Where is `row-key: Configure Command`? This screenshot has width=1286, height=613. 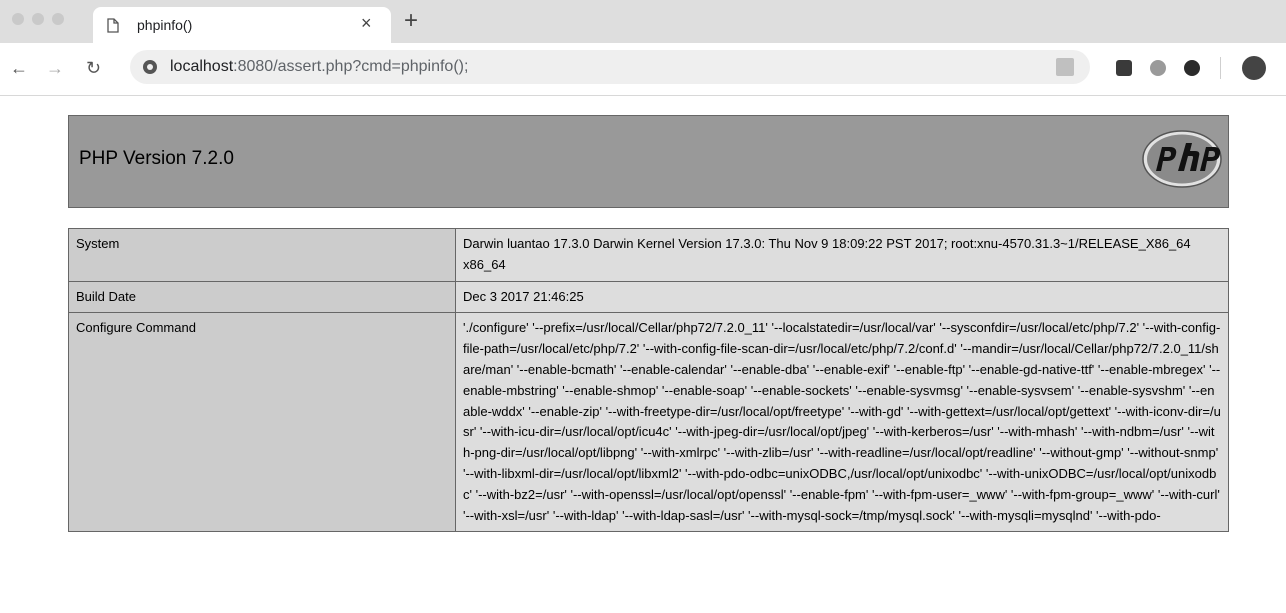 row-key: Configure Command is located at coordinates (262, 422).